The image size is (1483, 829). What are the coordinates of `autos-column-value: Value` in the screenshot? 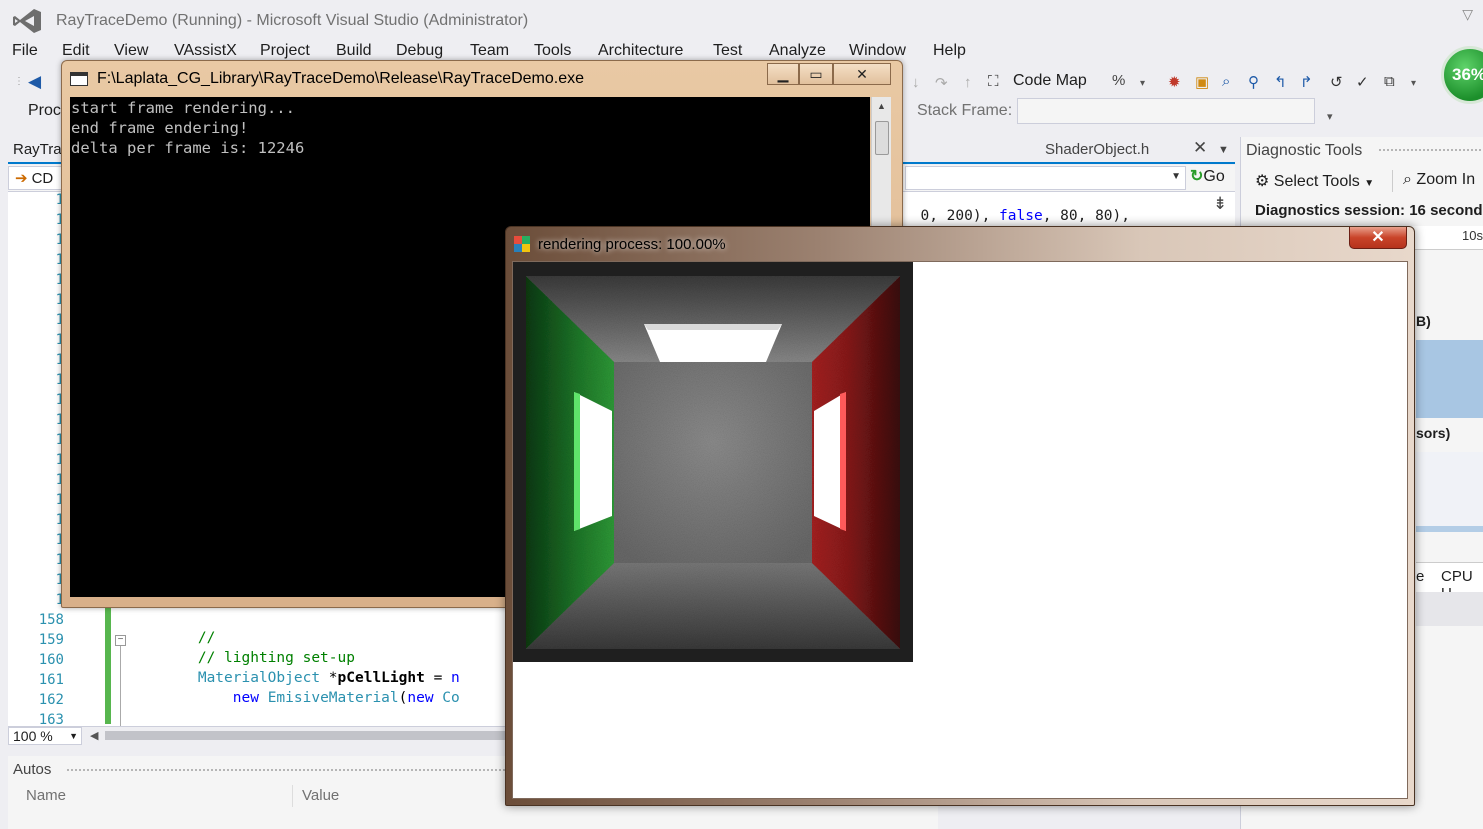 It's located at (320, 795).